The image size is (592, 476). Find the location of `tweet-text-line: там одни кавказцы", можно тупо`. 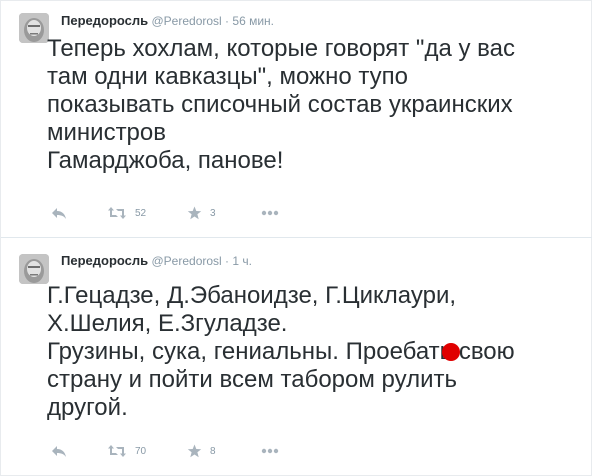

tweet-text-line: там одни кавказцы", можно тупо is located at coordinates (227, 76).